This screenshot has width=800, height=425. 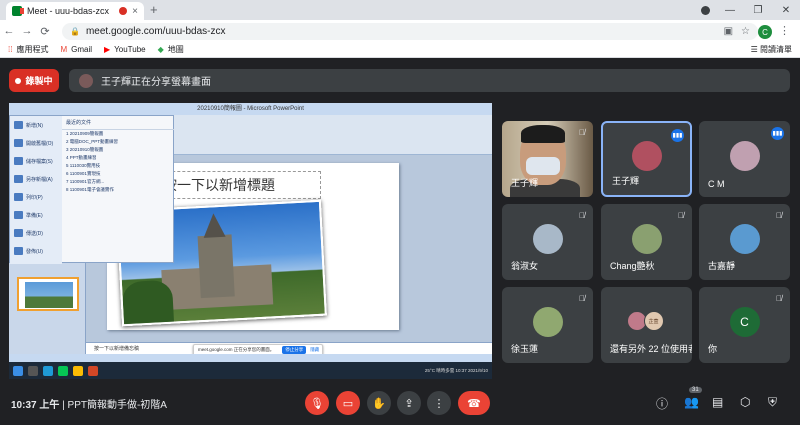 What do you see at coordinates (36, 251) in the screenshot?
I see `ppt-menu-item: 發佈(U)` at bounding box center [36, 251].